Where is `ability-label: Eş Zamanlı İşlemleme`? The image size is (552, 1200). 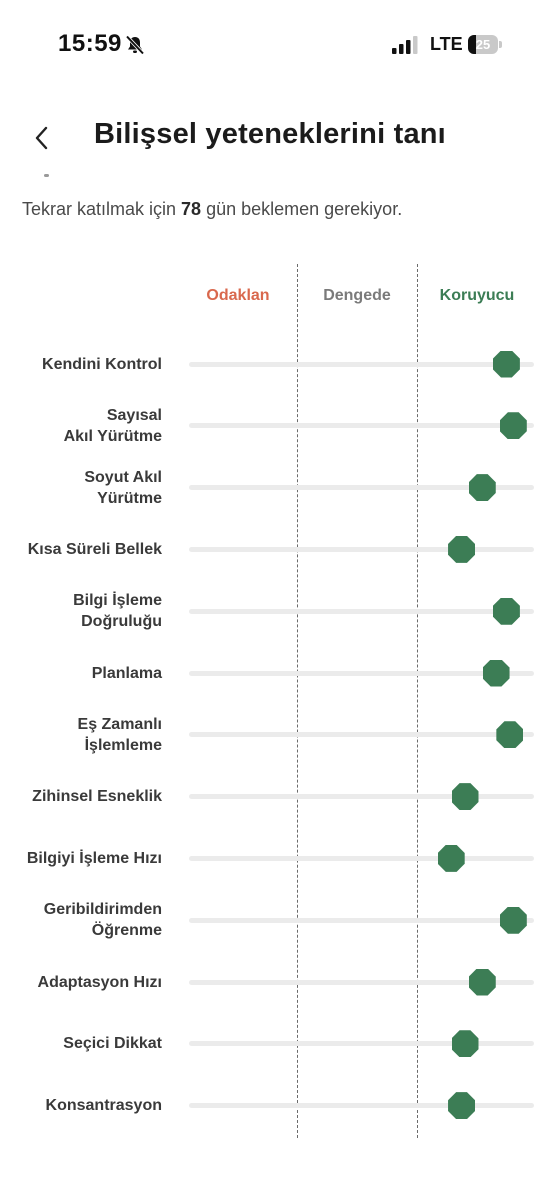
ability-label: Eş Zamanlı İşlemleme is located at coordinates (119, 734).